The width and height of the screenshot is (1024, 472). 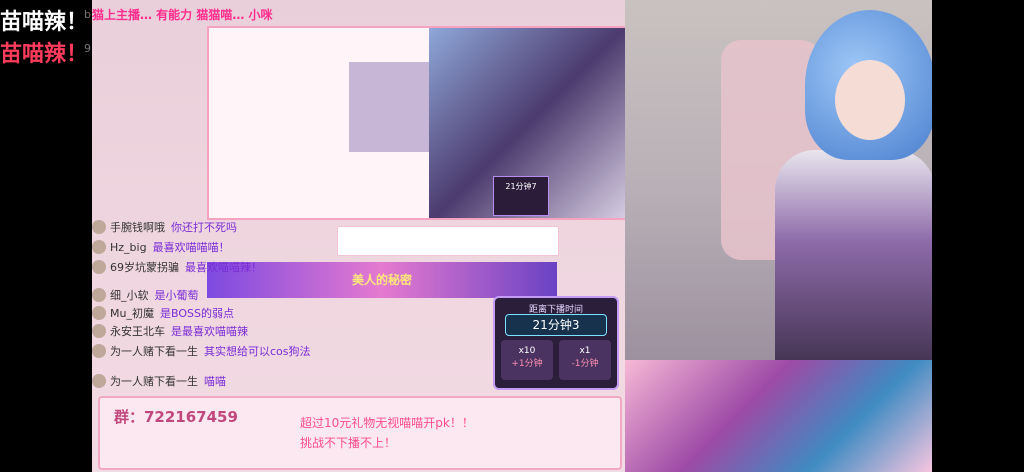 I want to click on chat-text: 其实想给可以cos狗法, so click(x=257, y=351).